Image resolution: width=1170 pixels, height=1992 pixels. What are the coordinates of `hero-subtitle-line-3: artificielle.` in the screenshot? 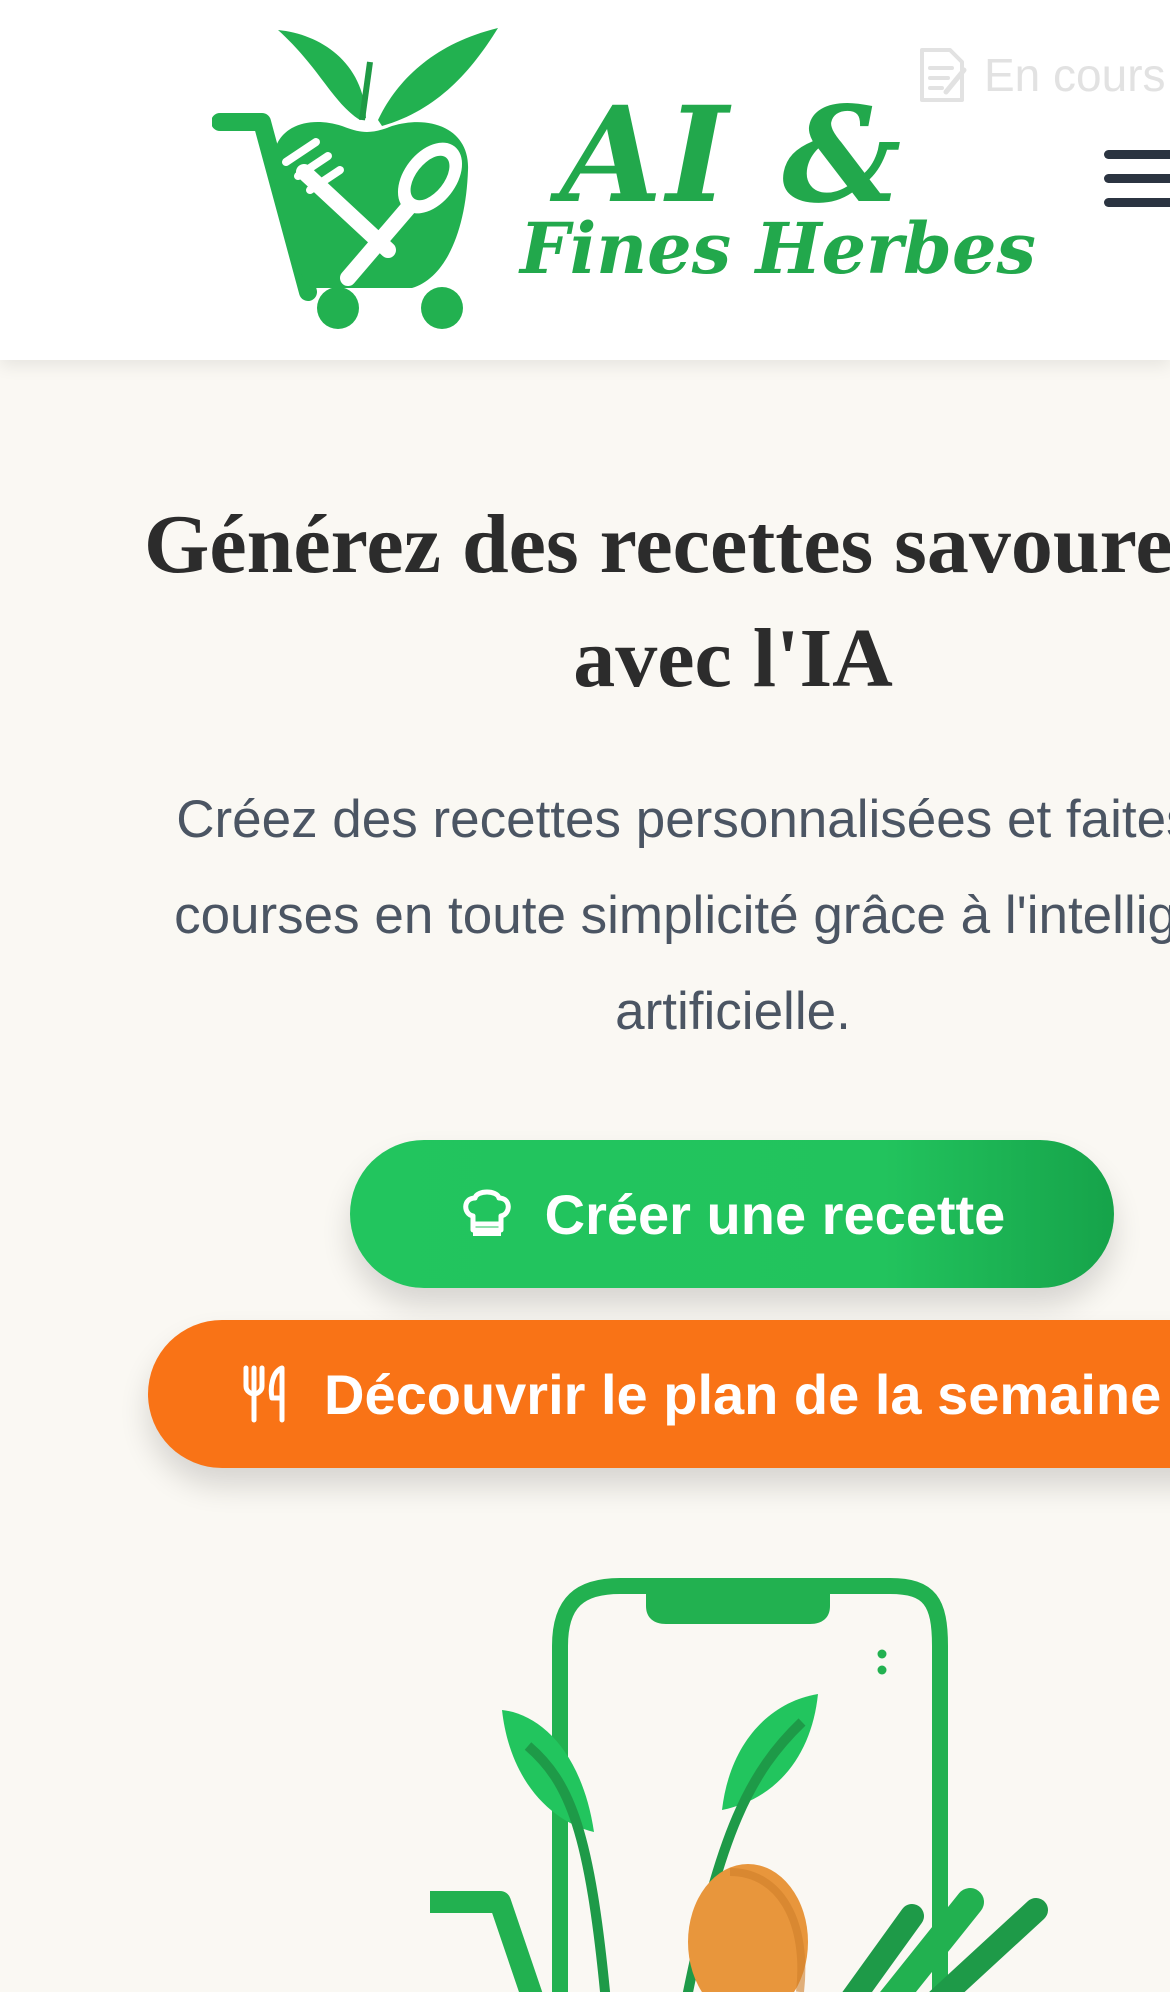 It's located at (733, 1011).